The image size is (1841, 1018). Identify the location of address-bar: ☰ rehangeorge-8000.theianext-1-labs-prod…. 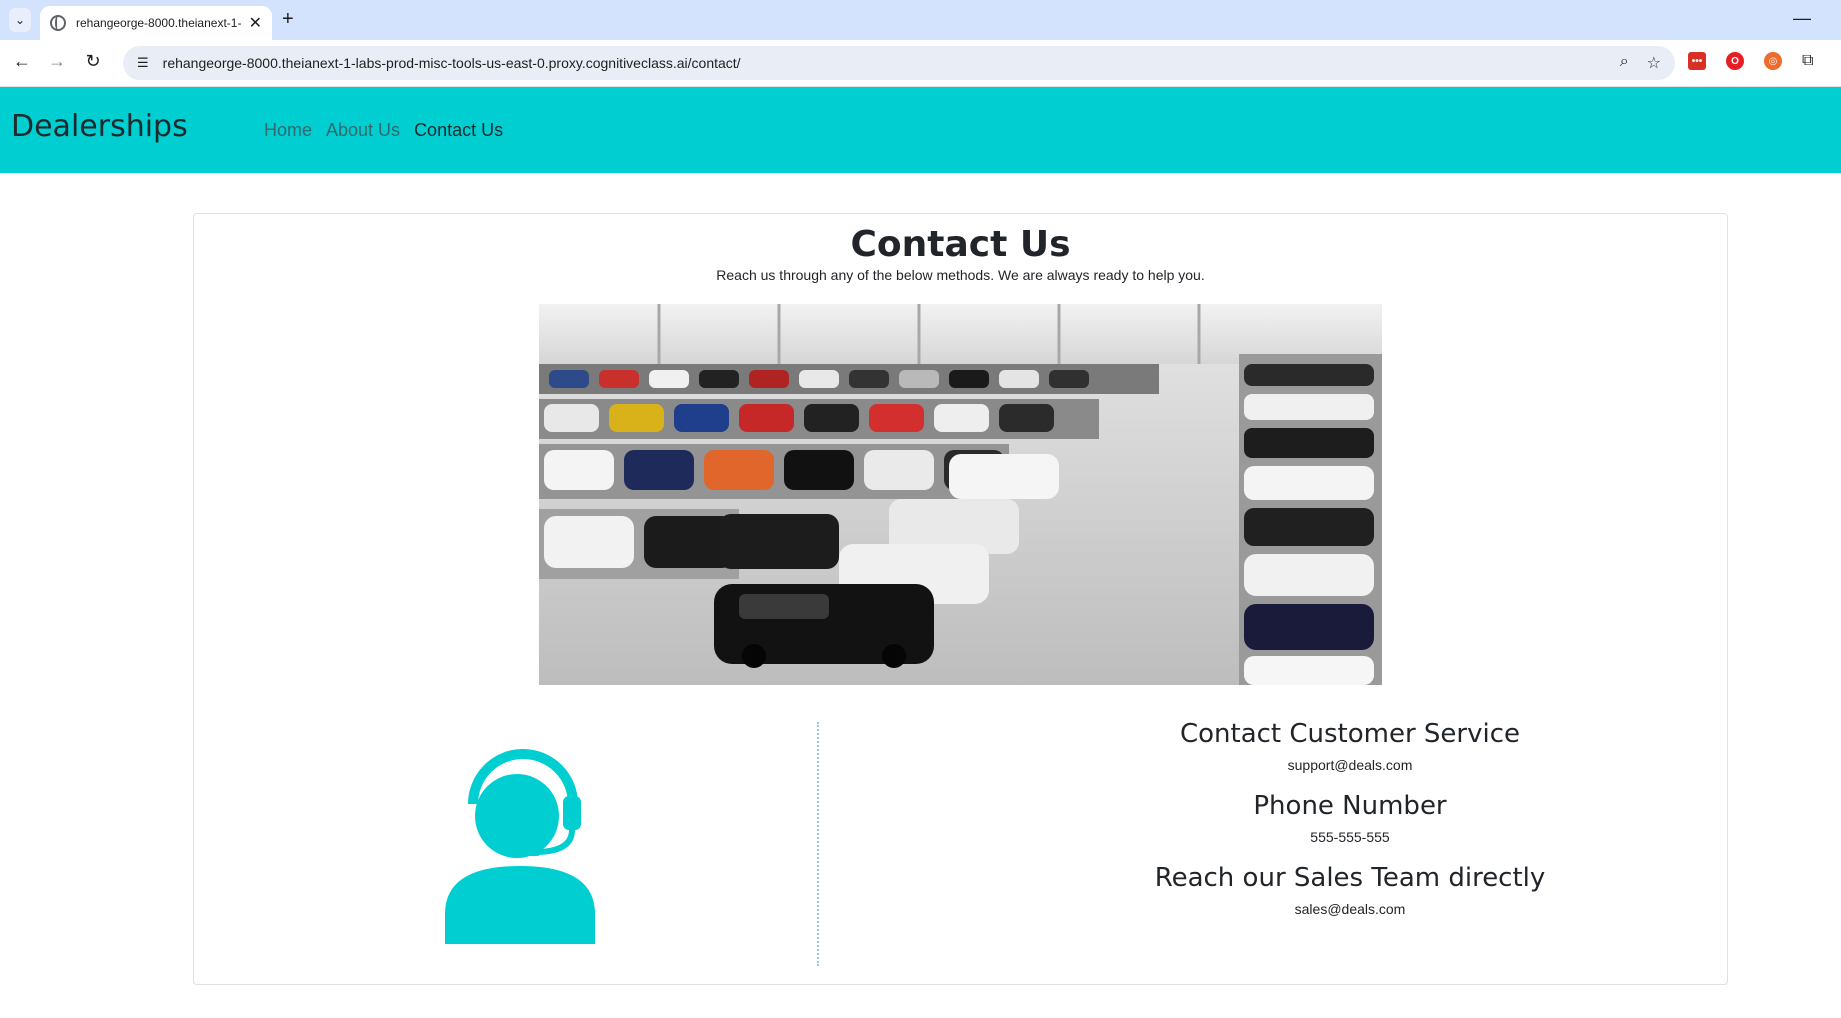
(899, 63).